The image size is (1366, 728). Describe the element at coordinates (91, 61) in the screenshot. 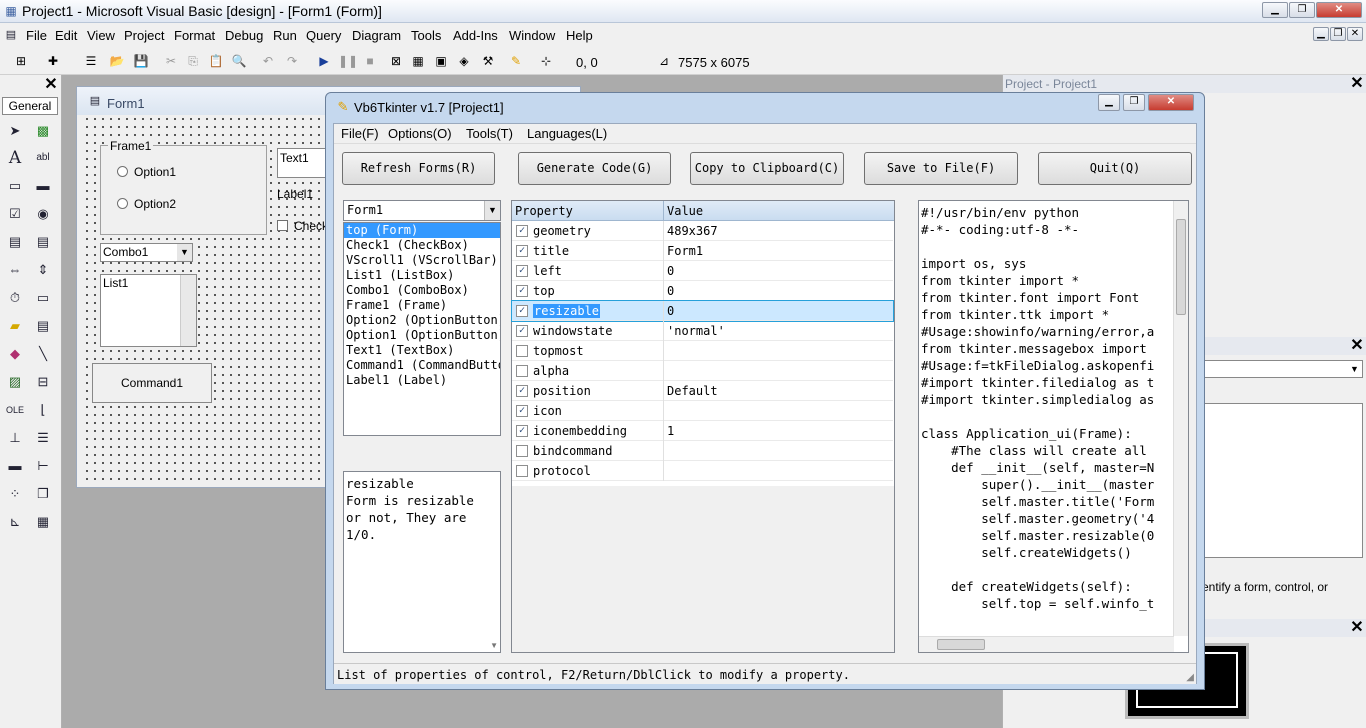

I see `menu-editor-icon: ☰` at that location.